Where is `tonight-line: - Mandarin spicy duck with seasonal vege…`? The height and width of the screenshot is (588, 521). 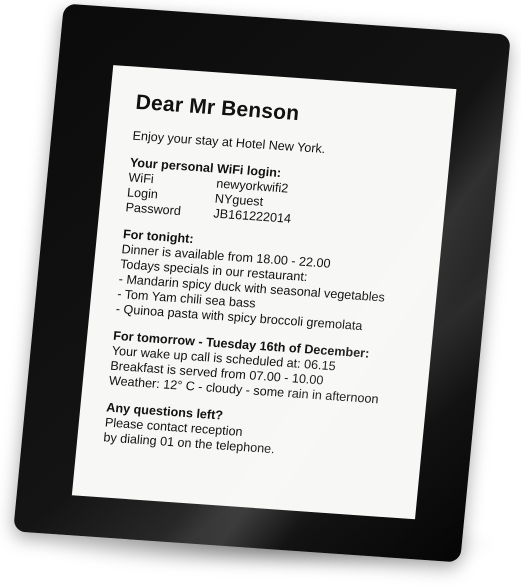
tonight-line: - Mandarin spicy duck with seasonal vege… is located at coordinates (252, 288).